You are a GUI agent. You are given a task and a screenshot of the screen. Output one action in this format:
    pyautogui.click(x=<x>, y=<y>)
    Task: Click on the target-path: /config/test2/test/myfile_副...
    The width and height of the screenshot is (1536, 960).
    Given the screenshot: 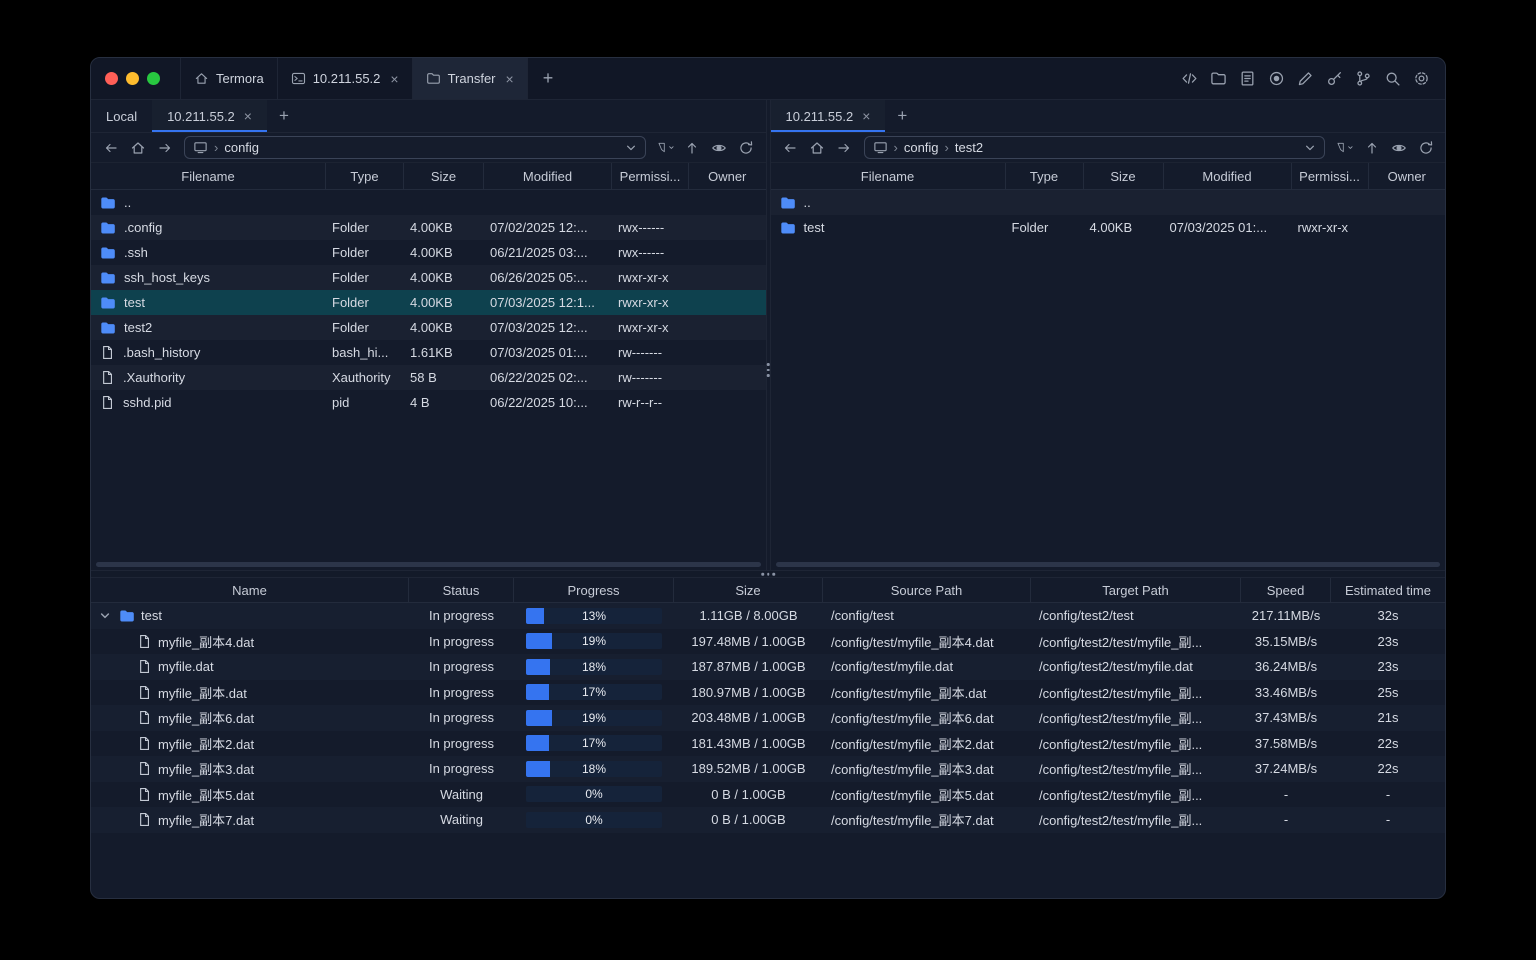 What is the action you would take?
    pyautogui.click(x=1121, y=770)
    